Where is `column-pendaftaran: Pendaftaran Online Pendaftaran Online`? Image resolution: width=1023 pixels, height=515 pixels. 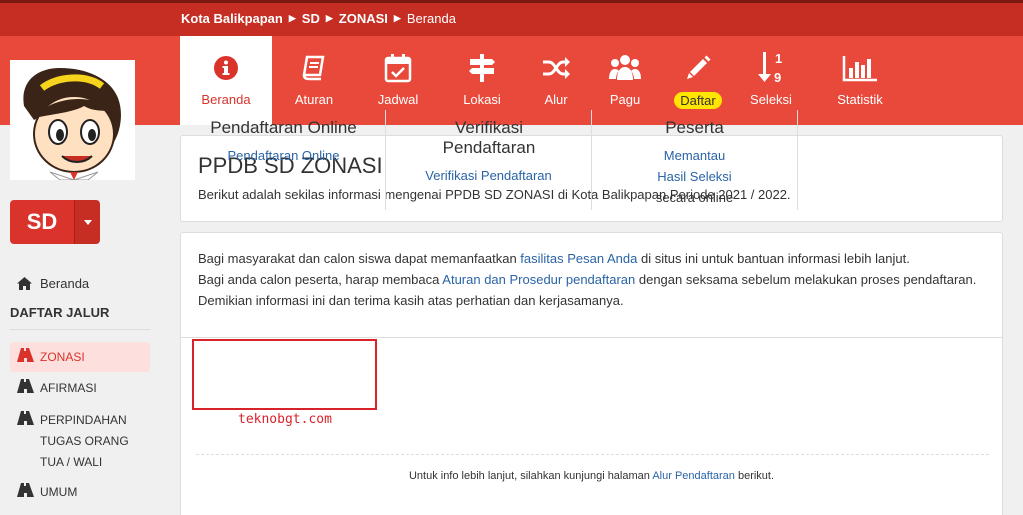 column-pendaftaran: Pendaftaran Online Pendaftaran Online is located at coordinates (283, 138).